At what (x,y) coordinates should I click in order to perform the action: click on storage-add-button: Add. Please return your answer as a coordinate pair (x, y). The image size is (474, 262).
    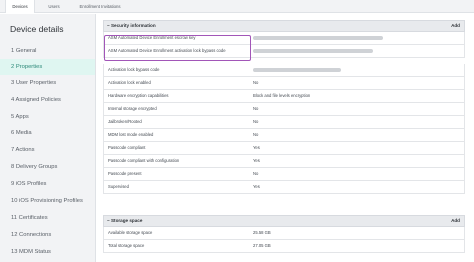
    Looking at the image, I should click on (455, 221).